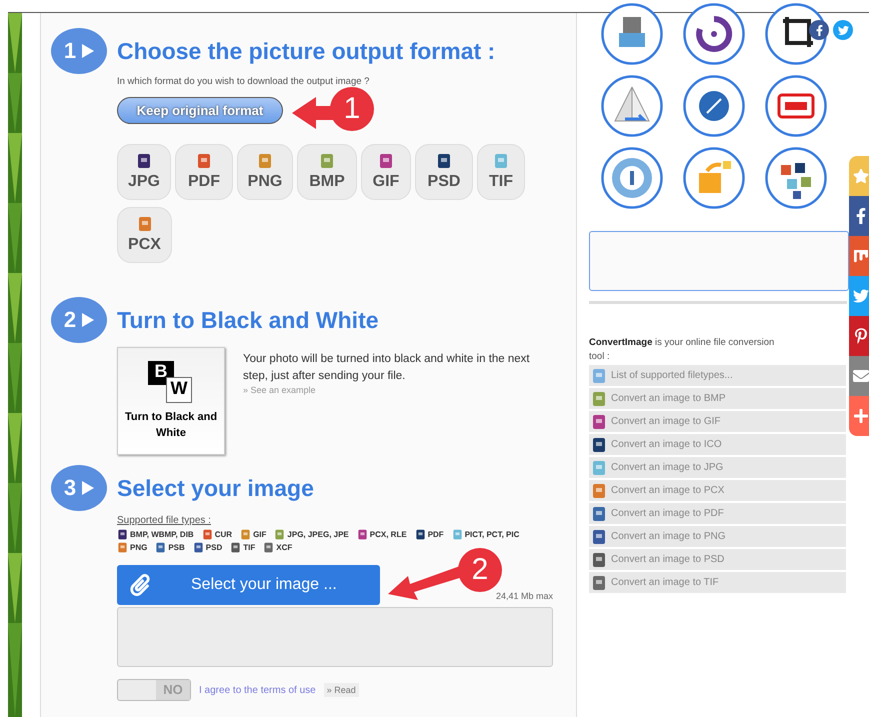  I want to click on sidebar-link: Convert an image to PSD, so click(717, 559).